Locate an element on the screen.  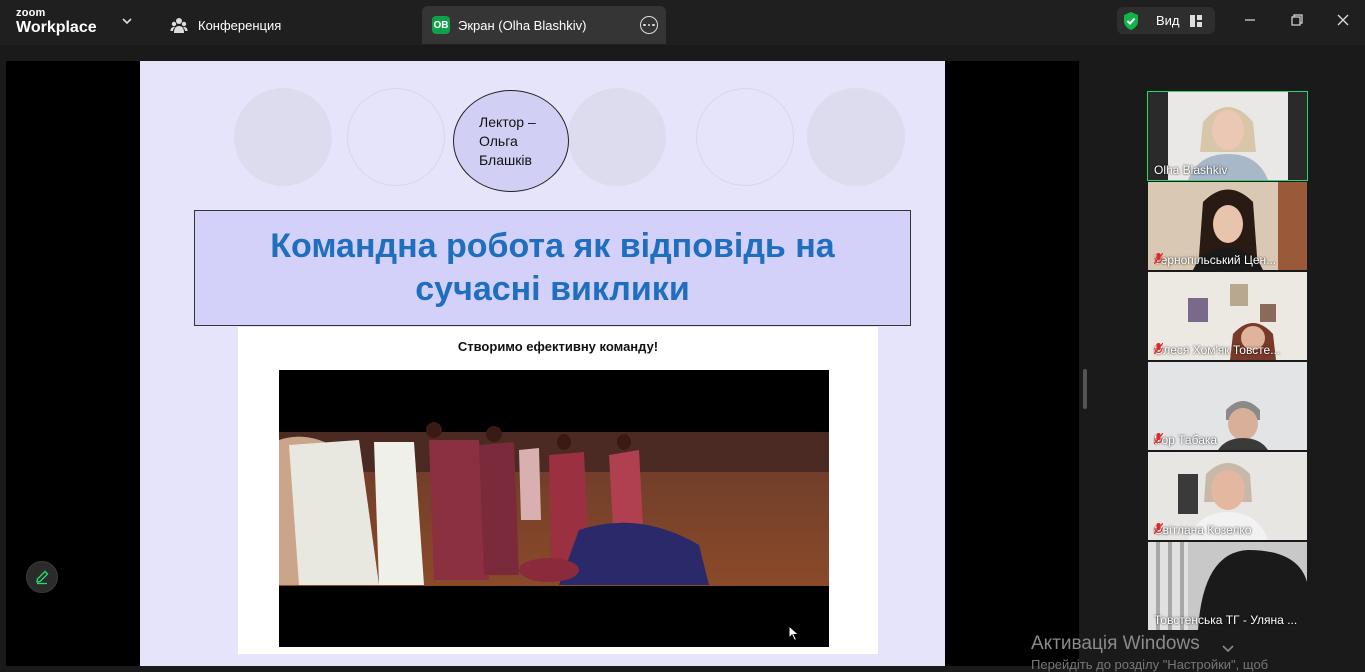
more-icon is located at coordinates (649, 25).